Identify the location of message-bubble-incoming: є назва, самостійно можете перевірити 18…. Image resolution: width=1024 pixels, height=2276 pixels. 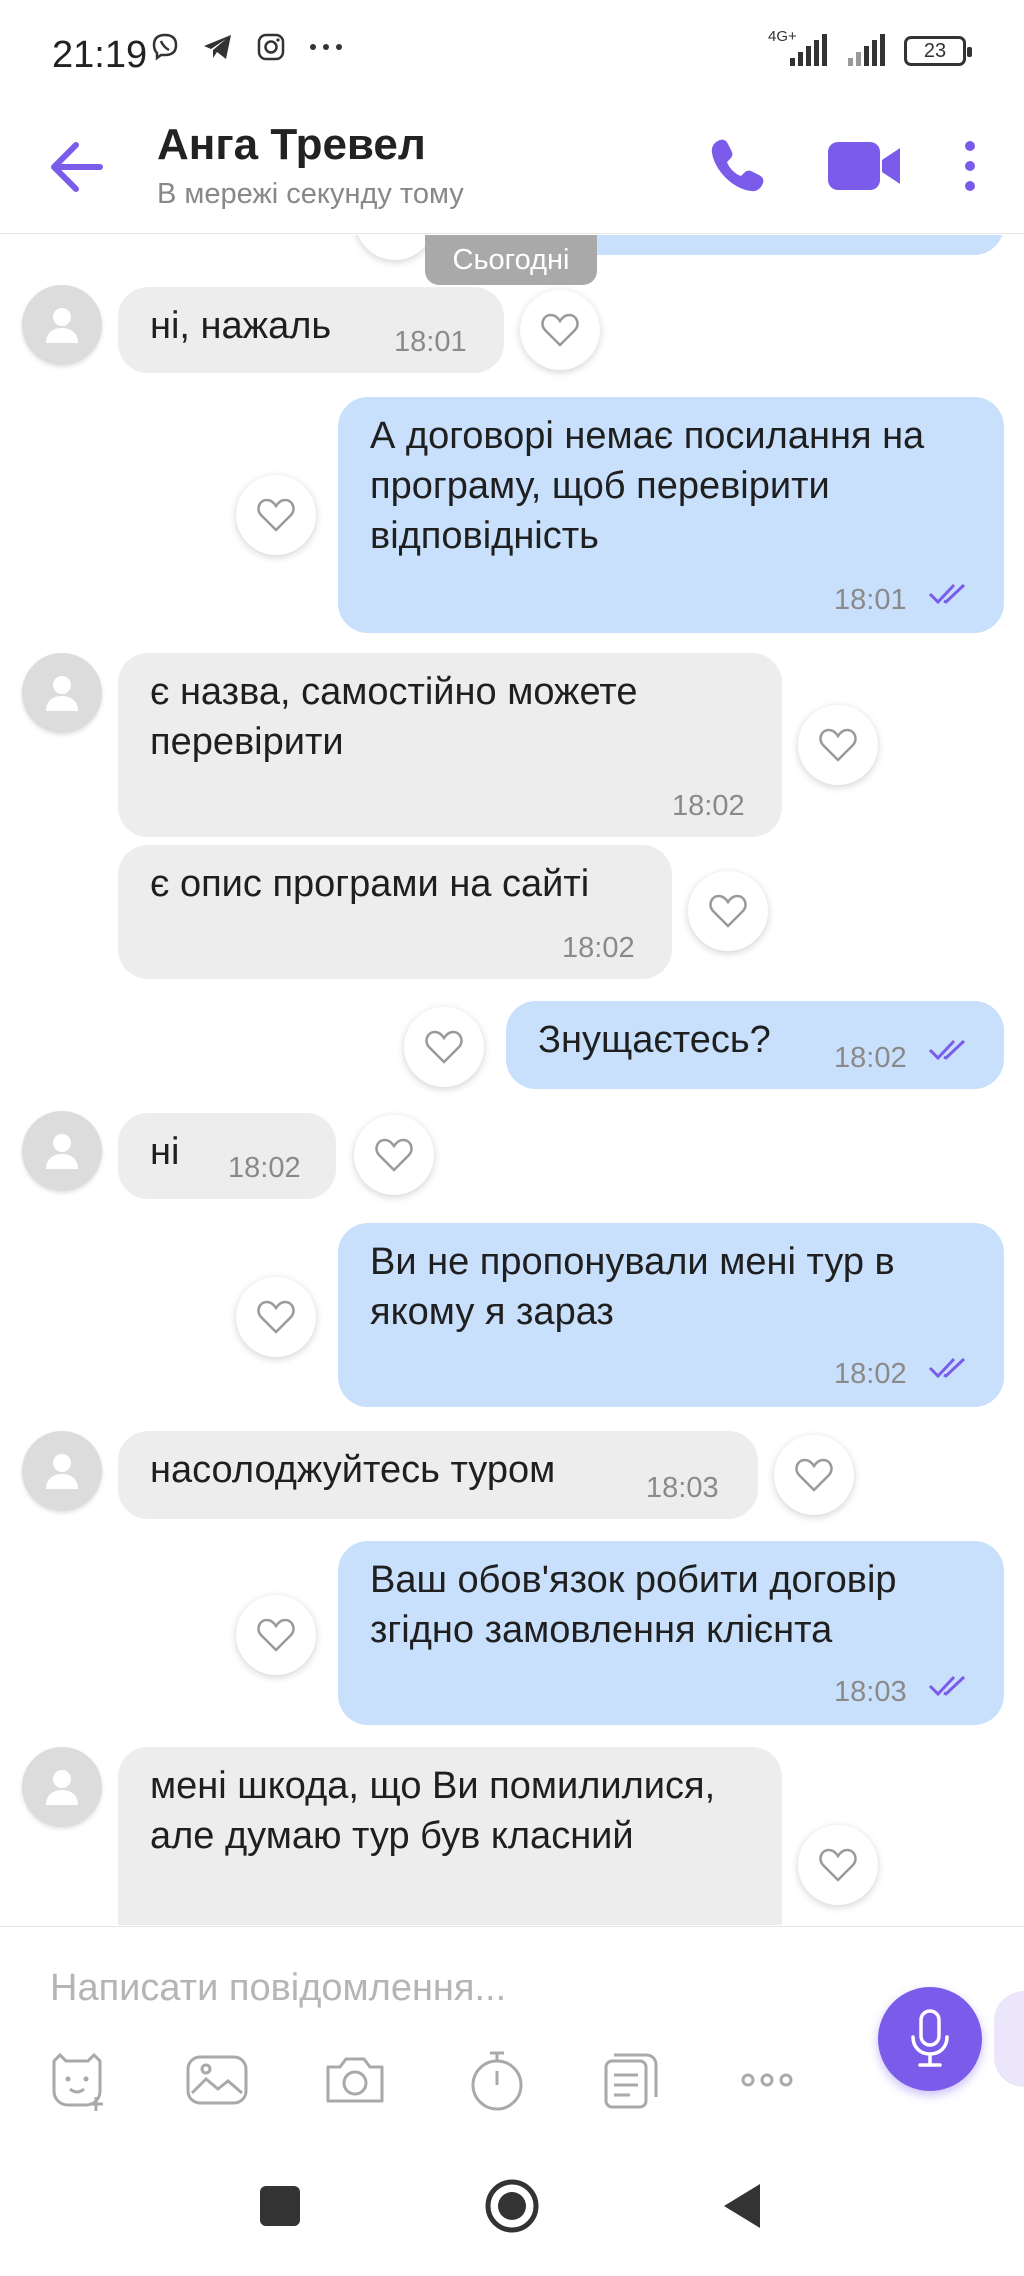
(450, 745).